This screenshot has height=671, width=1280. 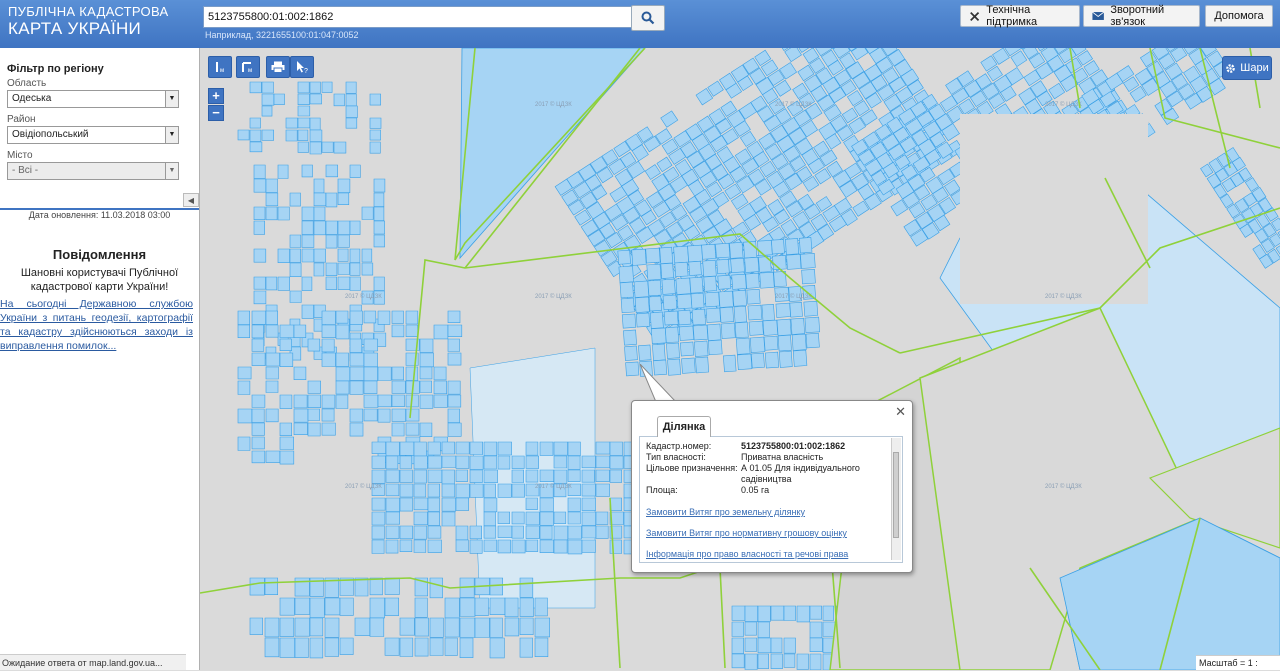 What do you see at coordinates (248, 67) in the screenshot?
I see `measure-area-button: м` at bounding box center [248, 67].